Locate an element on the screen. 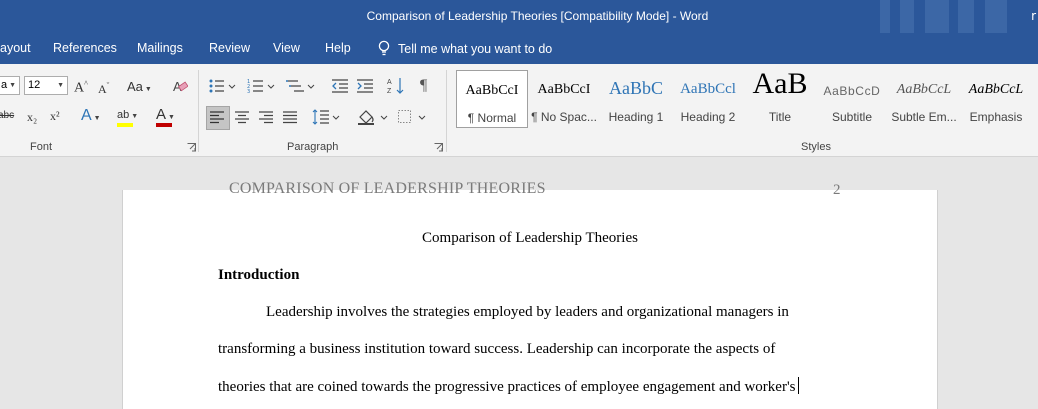 The height and width of the screenshot is (409, 1038). tab-review: Review is located at coordinates (229, 48).